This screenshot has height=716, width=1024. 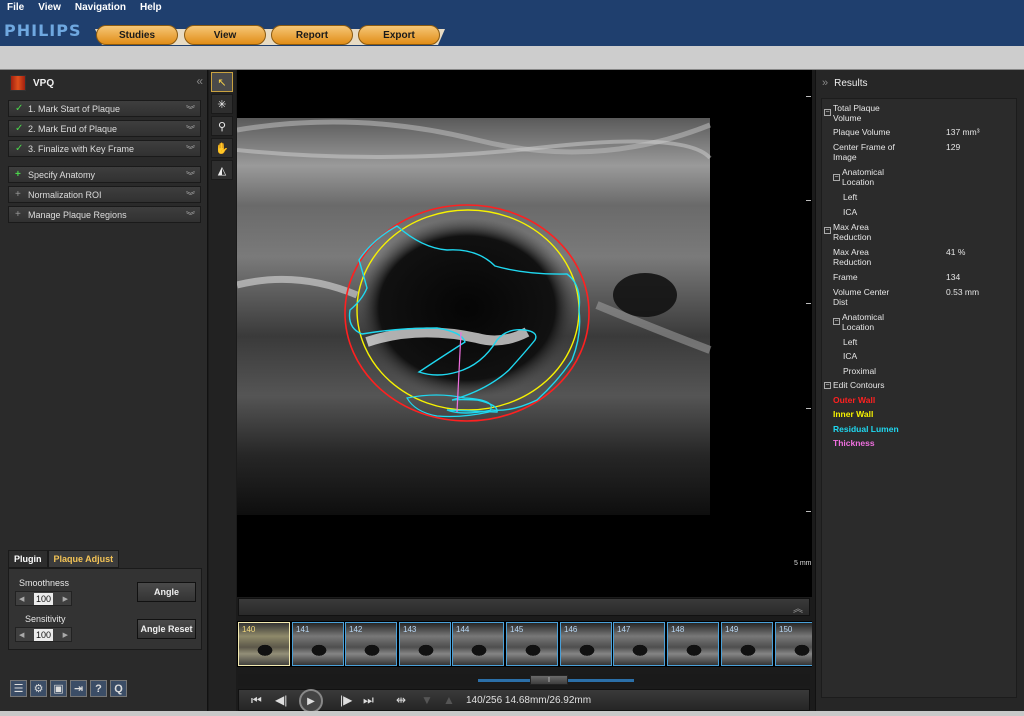 What do you see at coordinates (532, 644) in the screenshot?
I see `film-frame: 145` at bounding box center [532, 644].